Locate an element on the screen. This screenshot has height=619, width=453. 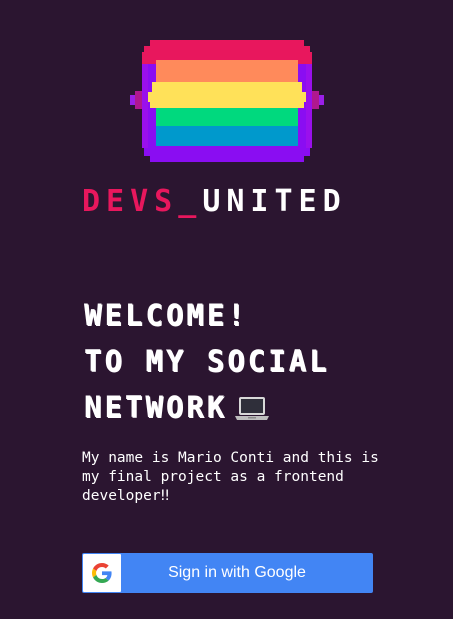
headline-line-2: TO MY SOCIAL is located at coordinates (207, 361).